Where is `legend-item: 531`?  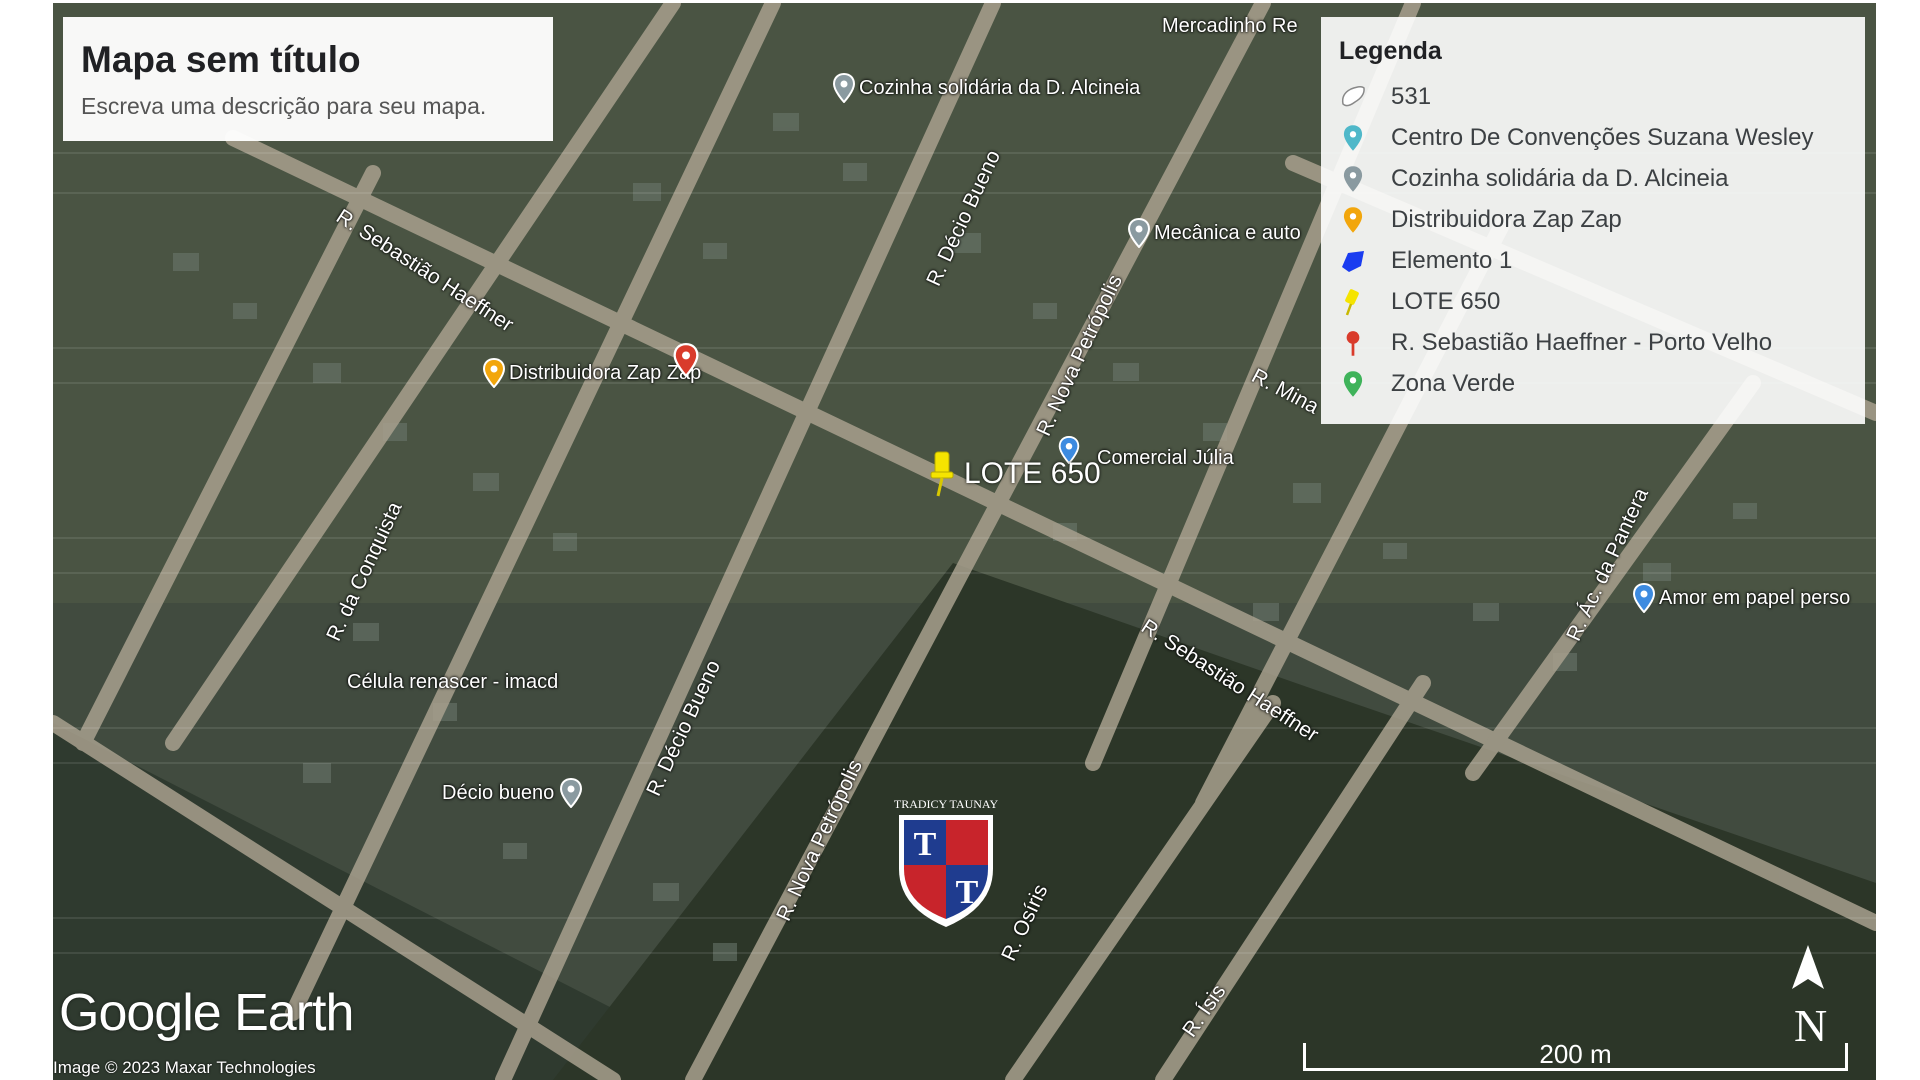 legend-item: 531 is located at coordinates (1593, 96).